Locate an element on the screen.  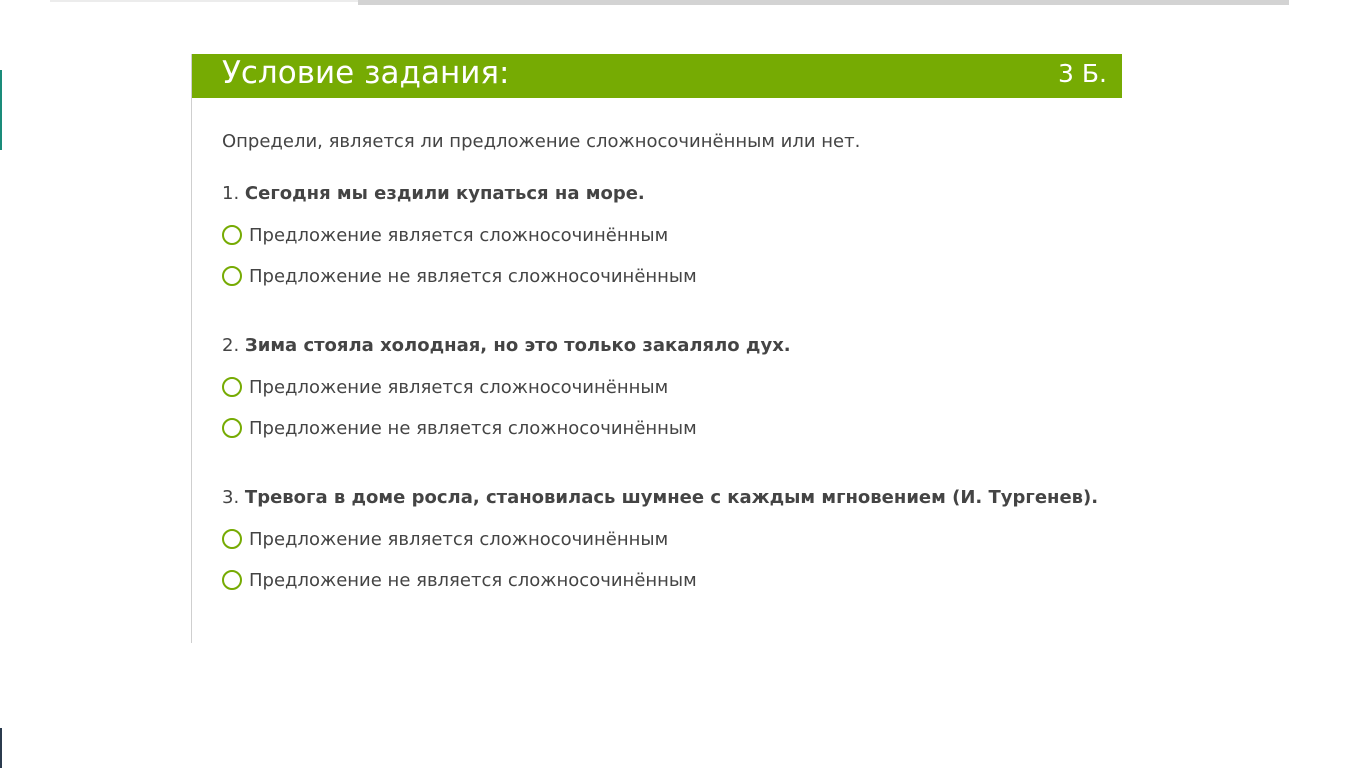
question-1-option-yes: Предложение является сложносочинённым is located at coordinates (672, 235).